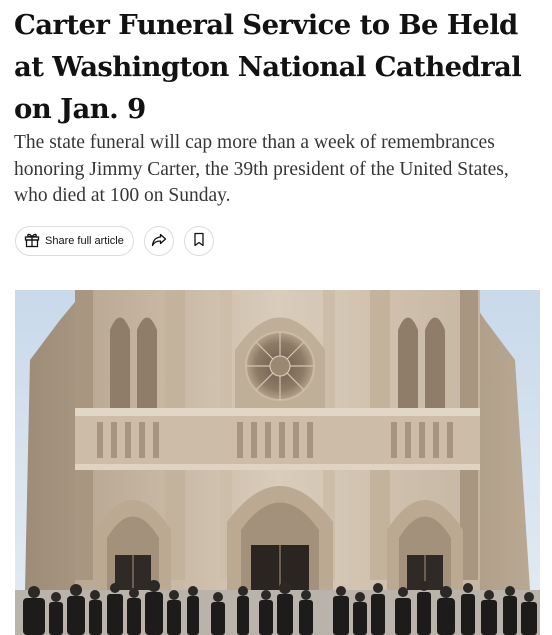  I want to click on share-full-article-button: Share full article, so click(74, 241).